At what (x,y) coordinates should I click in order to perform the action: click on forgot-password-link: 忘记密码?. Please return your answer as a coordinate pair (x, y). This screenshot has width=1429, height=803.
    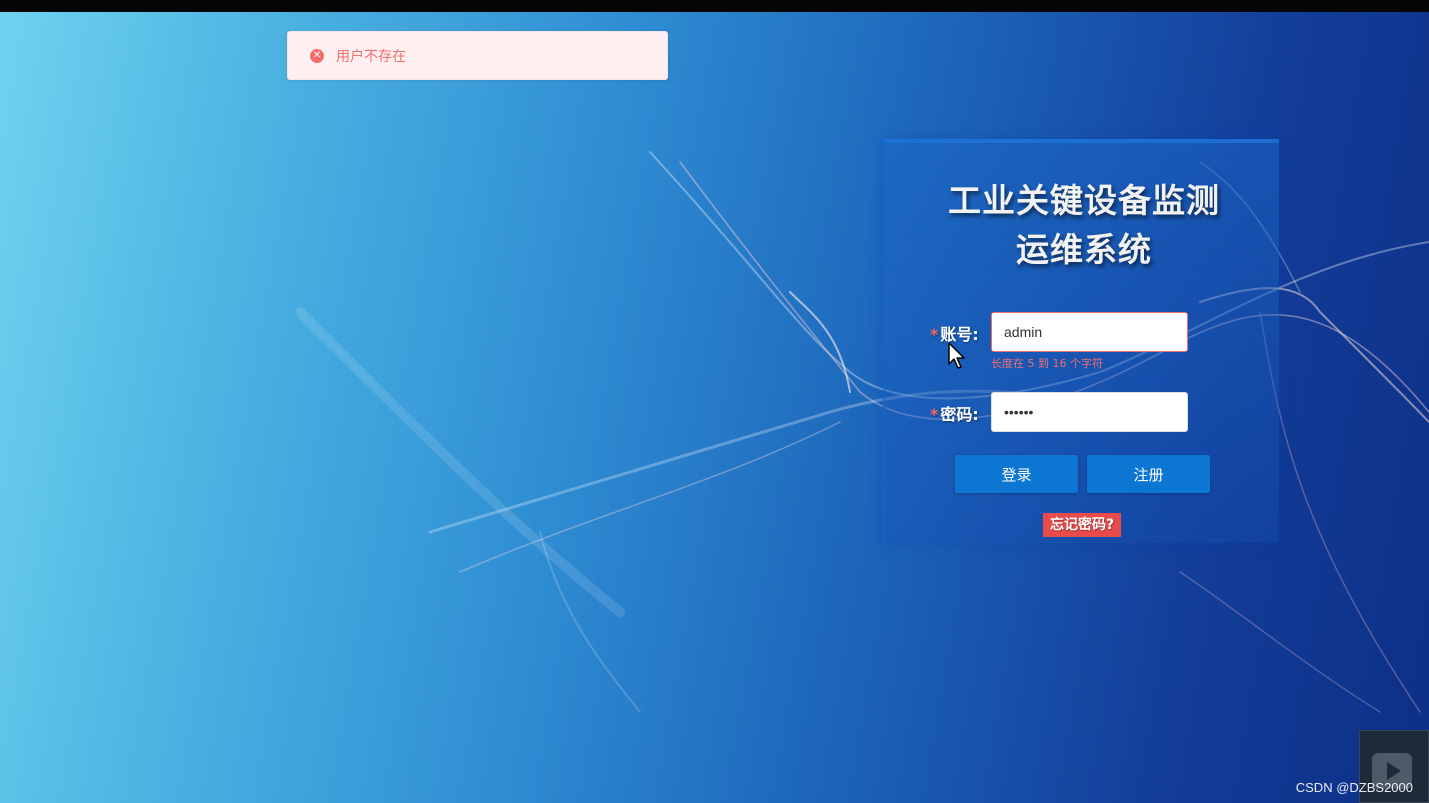
    Looking at the image, I should click on (1082, 525).